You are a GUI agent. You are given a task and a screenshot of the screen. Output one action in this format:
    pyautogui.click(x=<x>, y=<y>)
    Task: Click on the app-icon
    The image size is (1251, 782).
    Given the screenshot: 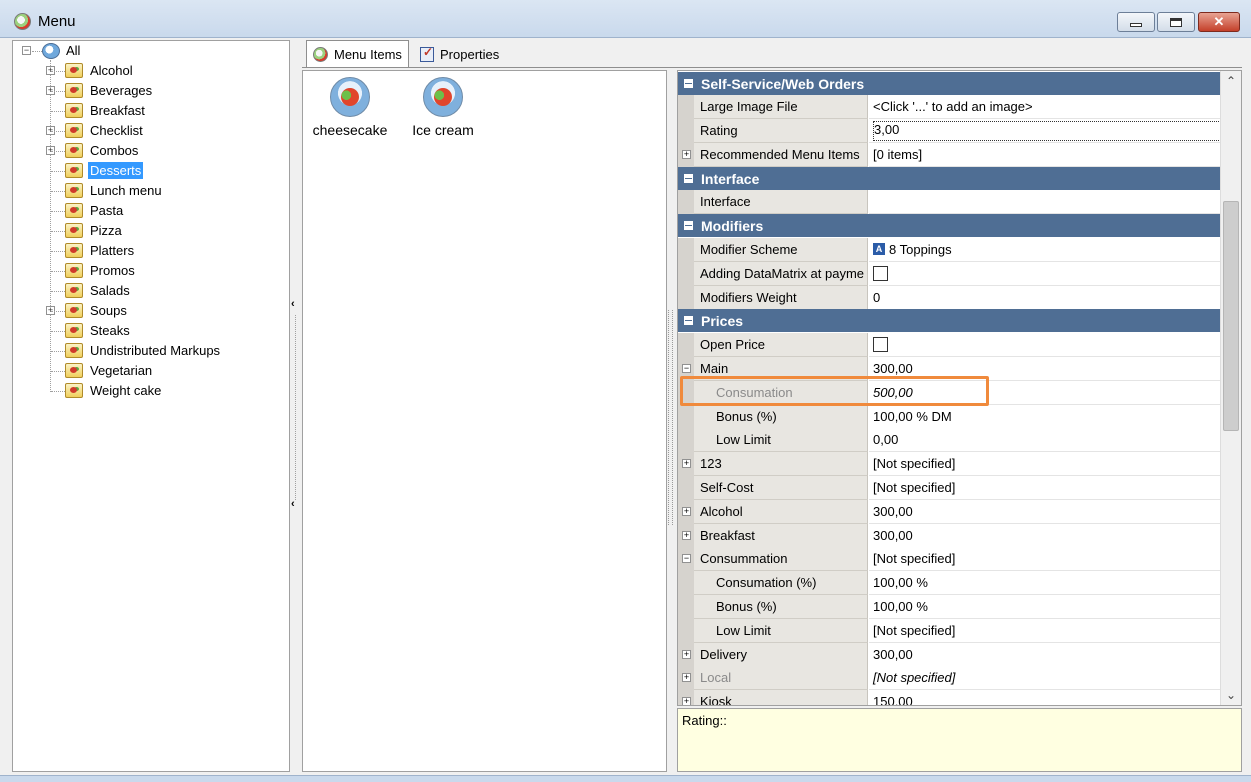 What is the action you would take?
    pyautogui.click(x=22, y=21)
    